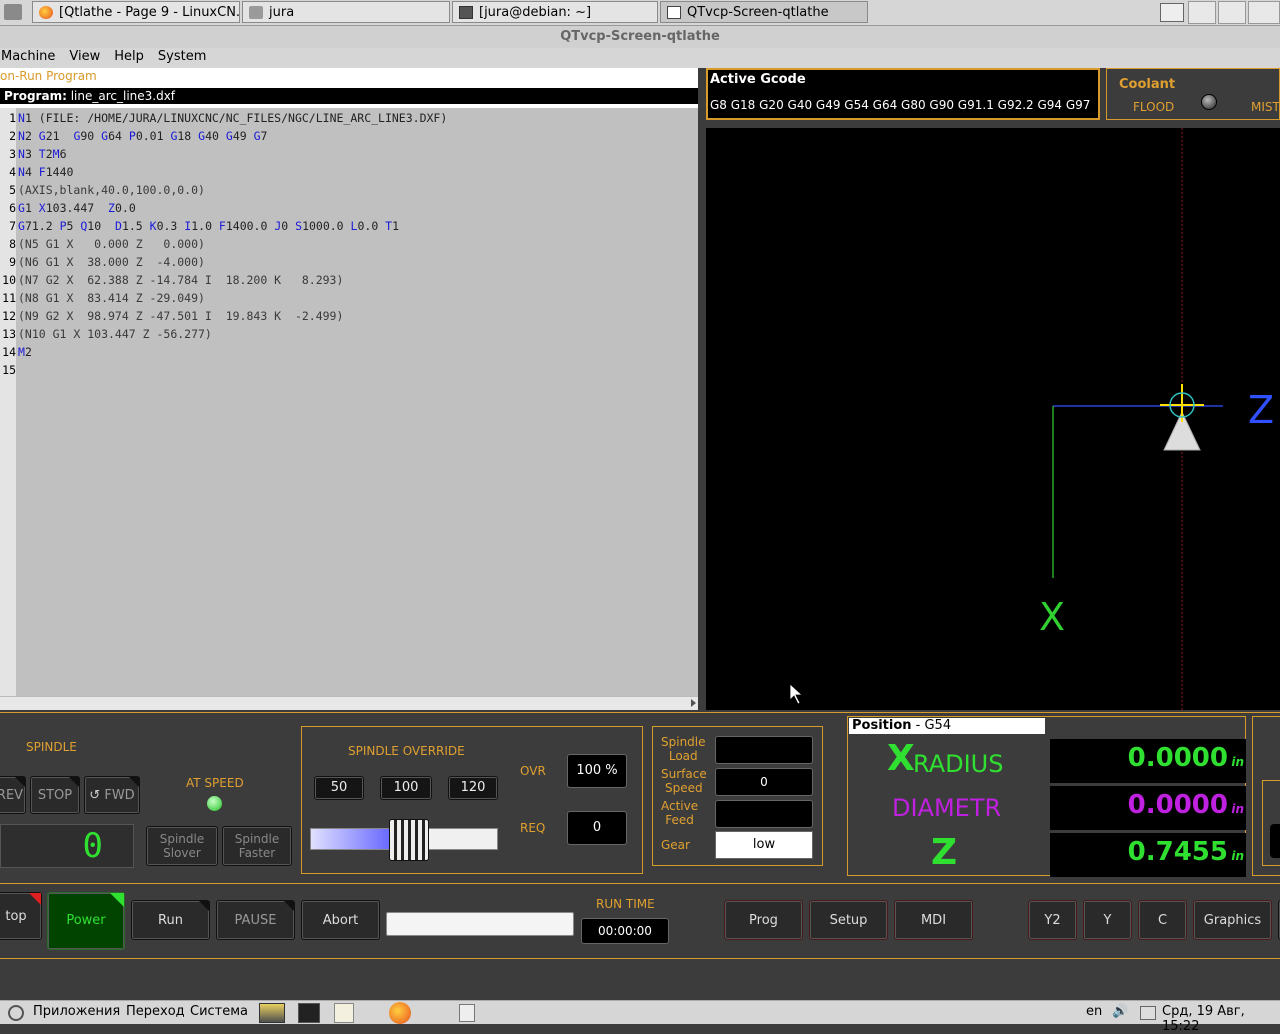  I want to click on editor-mode-label: on-Run Program, so click(48, 76).